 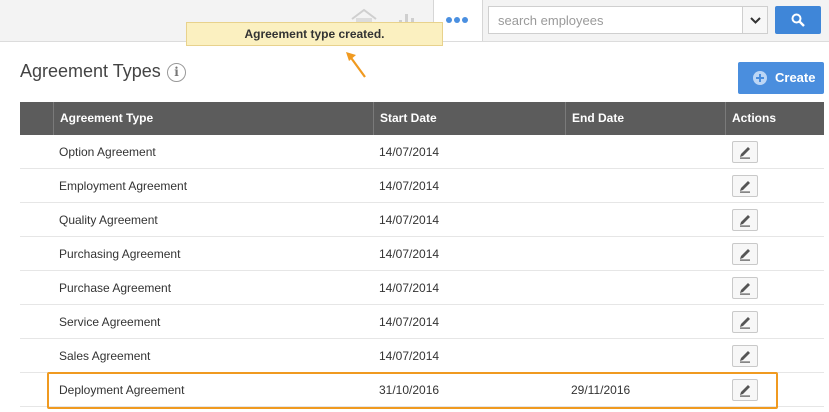 I want to click on page-title: Agreement Types, so click(x=90, y=71).